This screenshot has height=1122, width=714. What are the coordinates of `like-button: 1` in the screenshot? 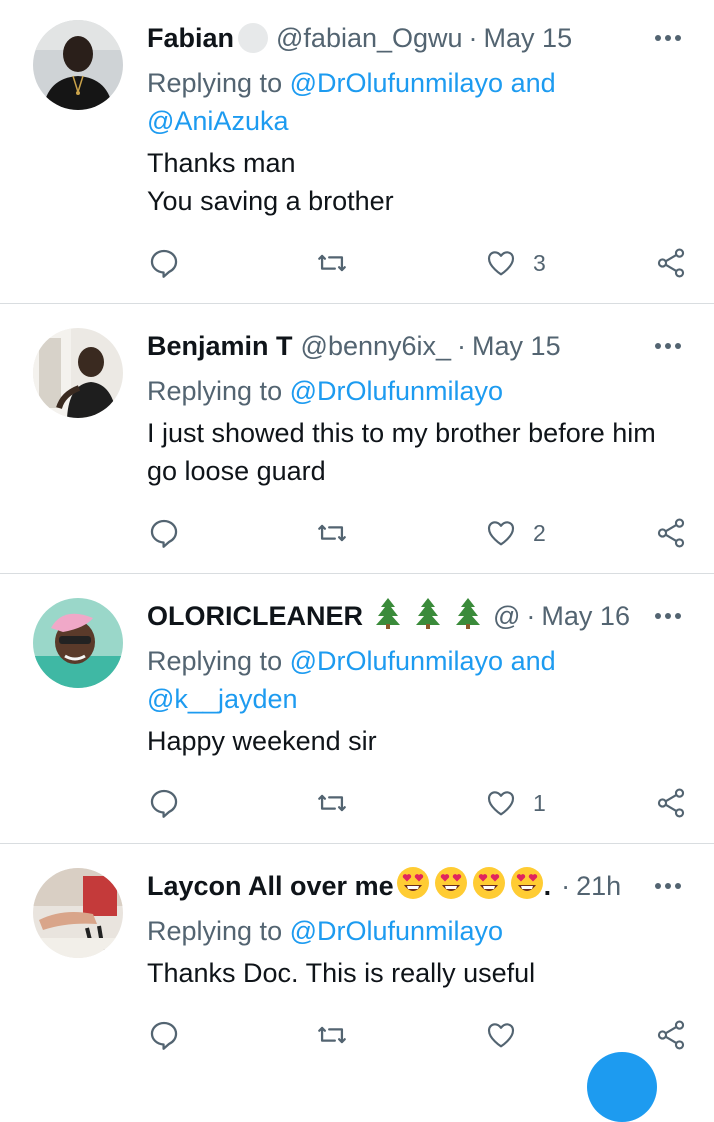 It's located at (515, 803).